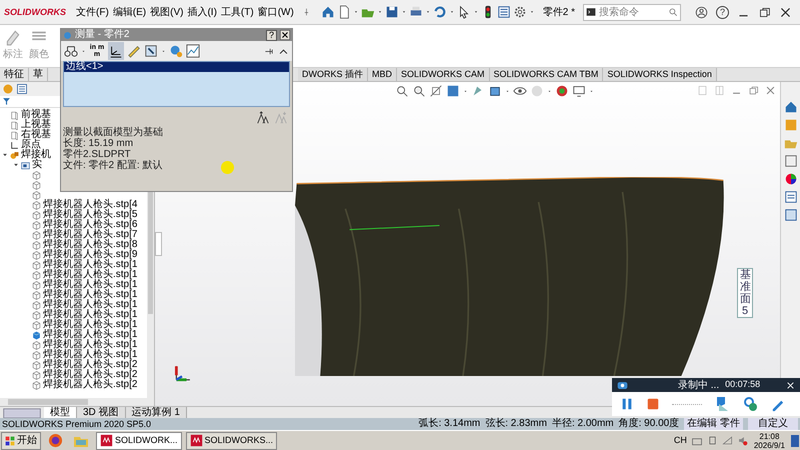 The width and height of the screenshot is (800, 450). What do you see at coordinates (90, 225) in the screenshot?
I see `tree-item: 焊接机器人枪头.stp[6` at bounding box center [90, 225].